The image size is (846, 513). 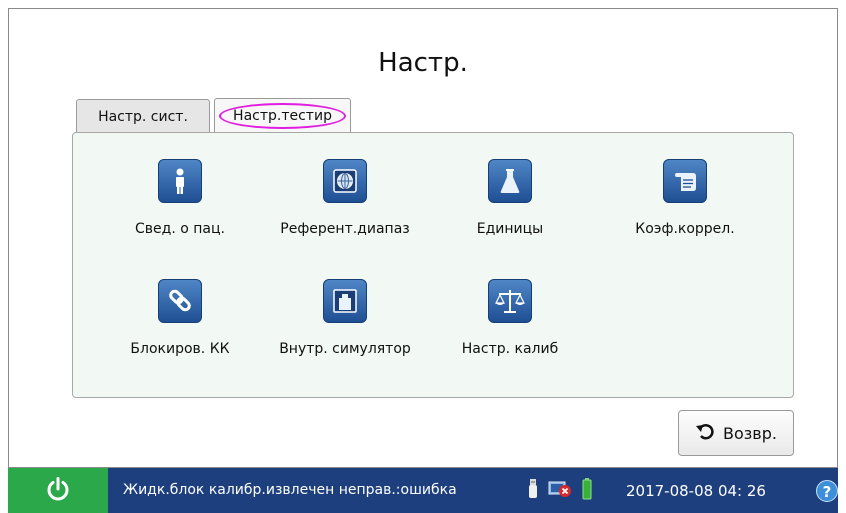 What do you see at coordinates (290, 490) in the screenshot?
I see `status-message: Жидк.блок калибр.извлечен неправ.:ошибка` at bounding box center [290, 490].